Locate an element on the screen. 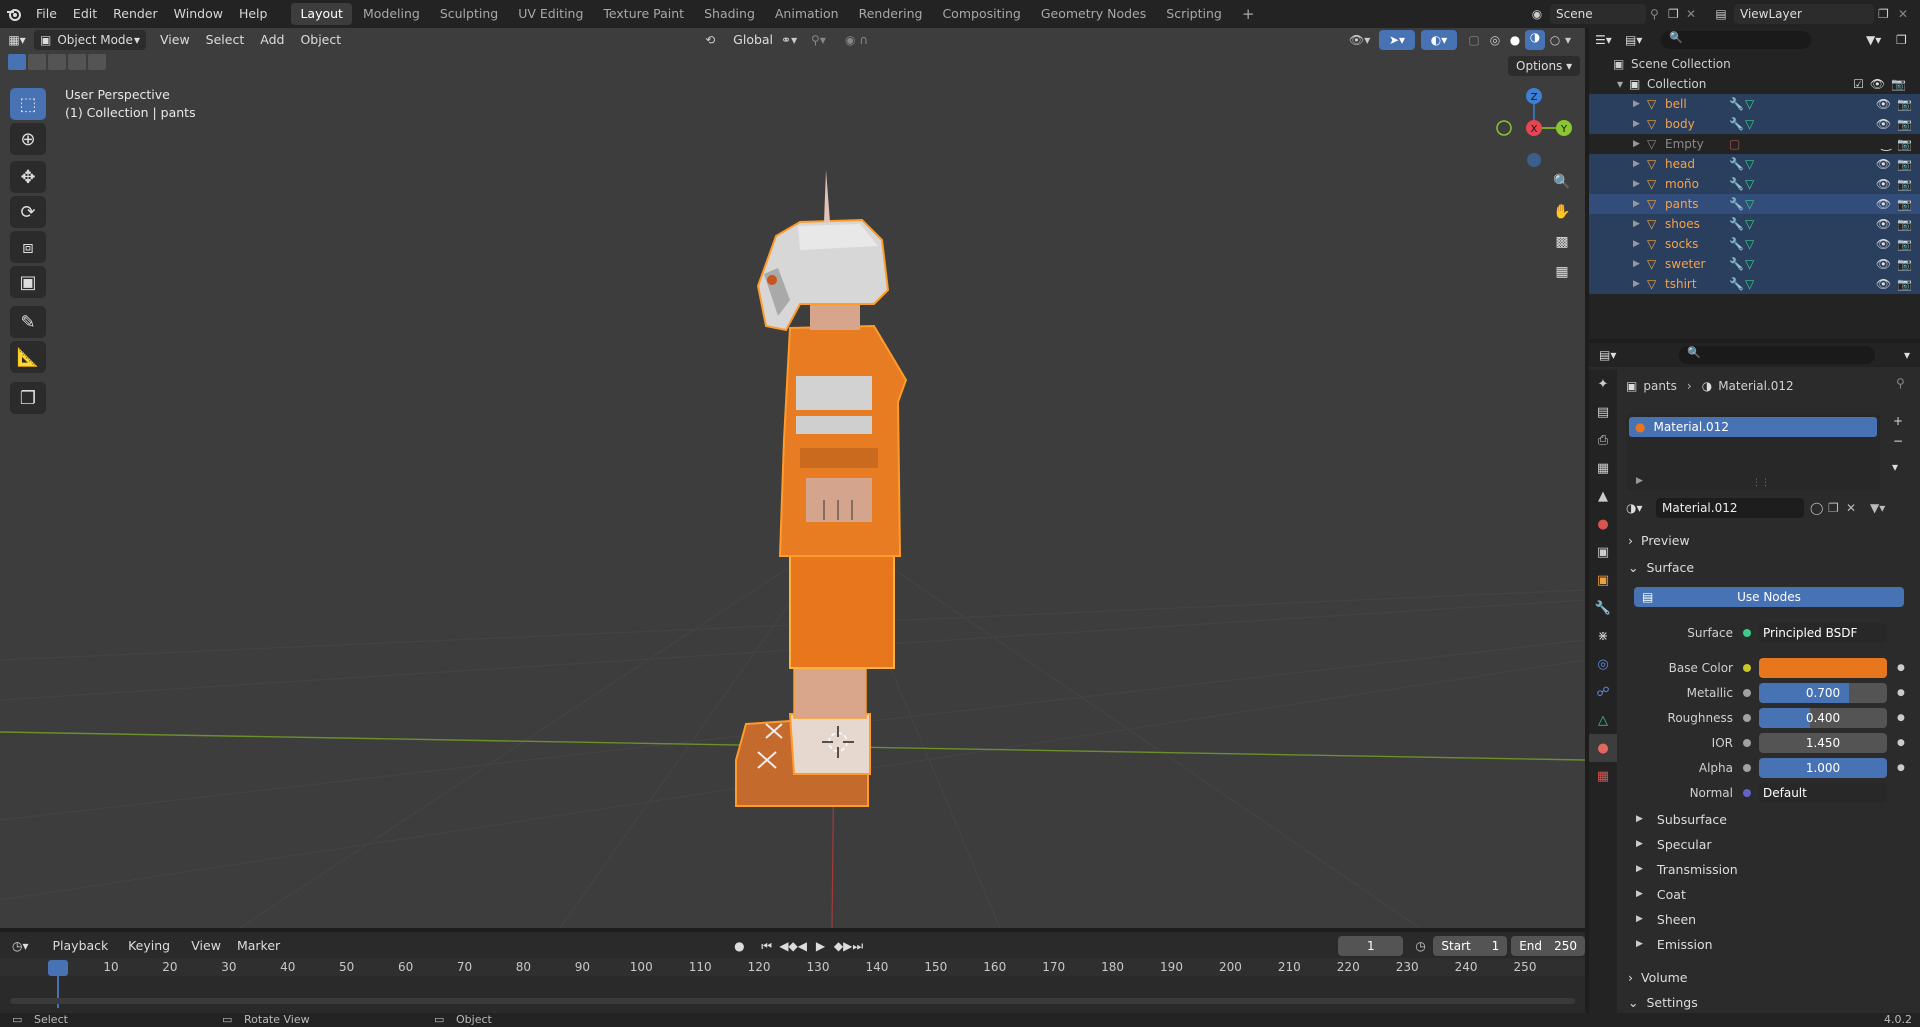 This screenshot has width=1920, height=1027. outliner-item: ▶ ▽ body 🔧 ▽ 👁 📷 is located at coordinates (1754, 124).